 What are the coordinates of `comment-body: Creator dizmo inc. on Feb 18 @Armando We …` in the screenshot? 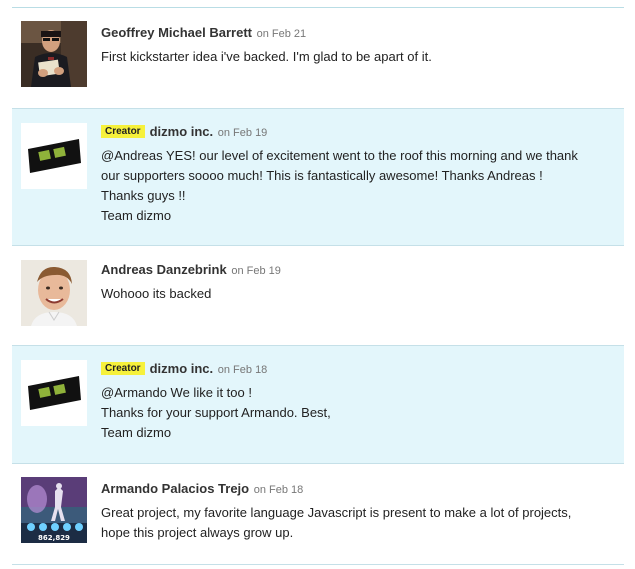 It's located at (357, 401).